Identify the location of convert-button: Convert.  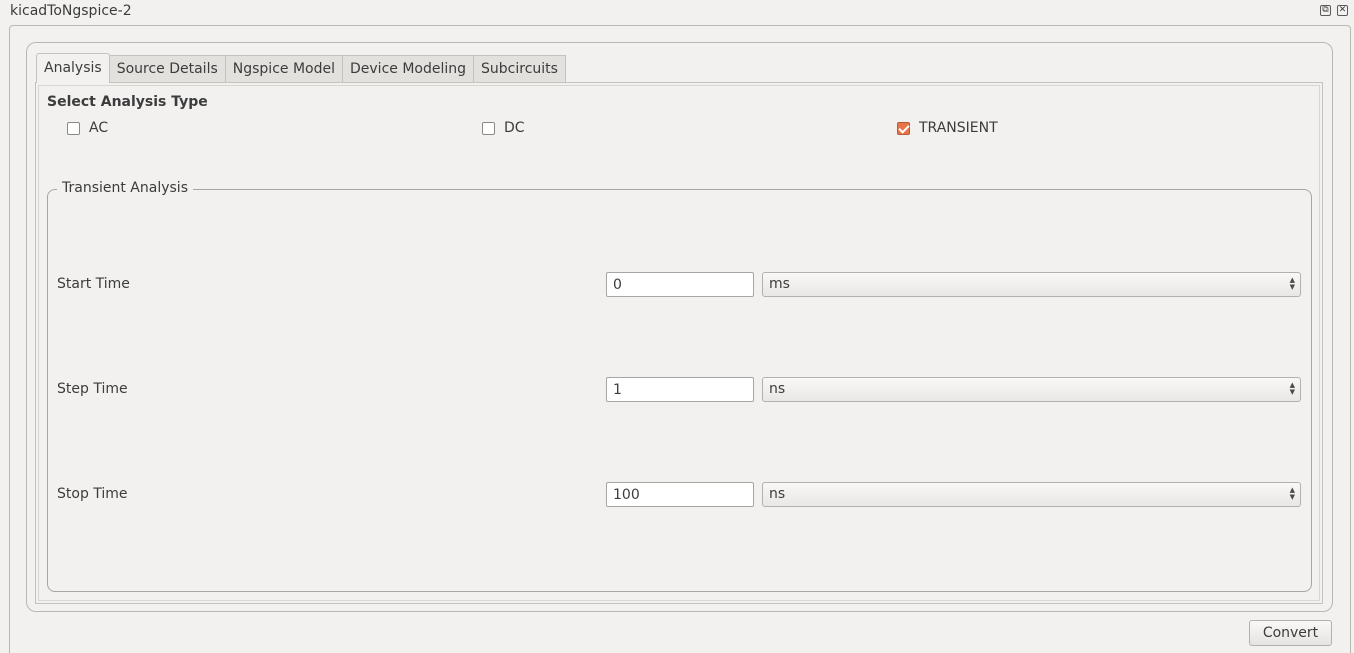
(1290, 633).